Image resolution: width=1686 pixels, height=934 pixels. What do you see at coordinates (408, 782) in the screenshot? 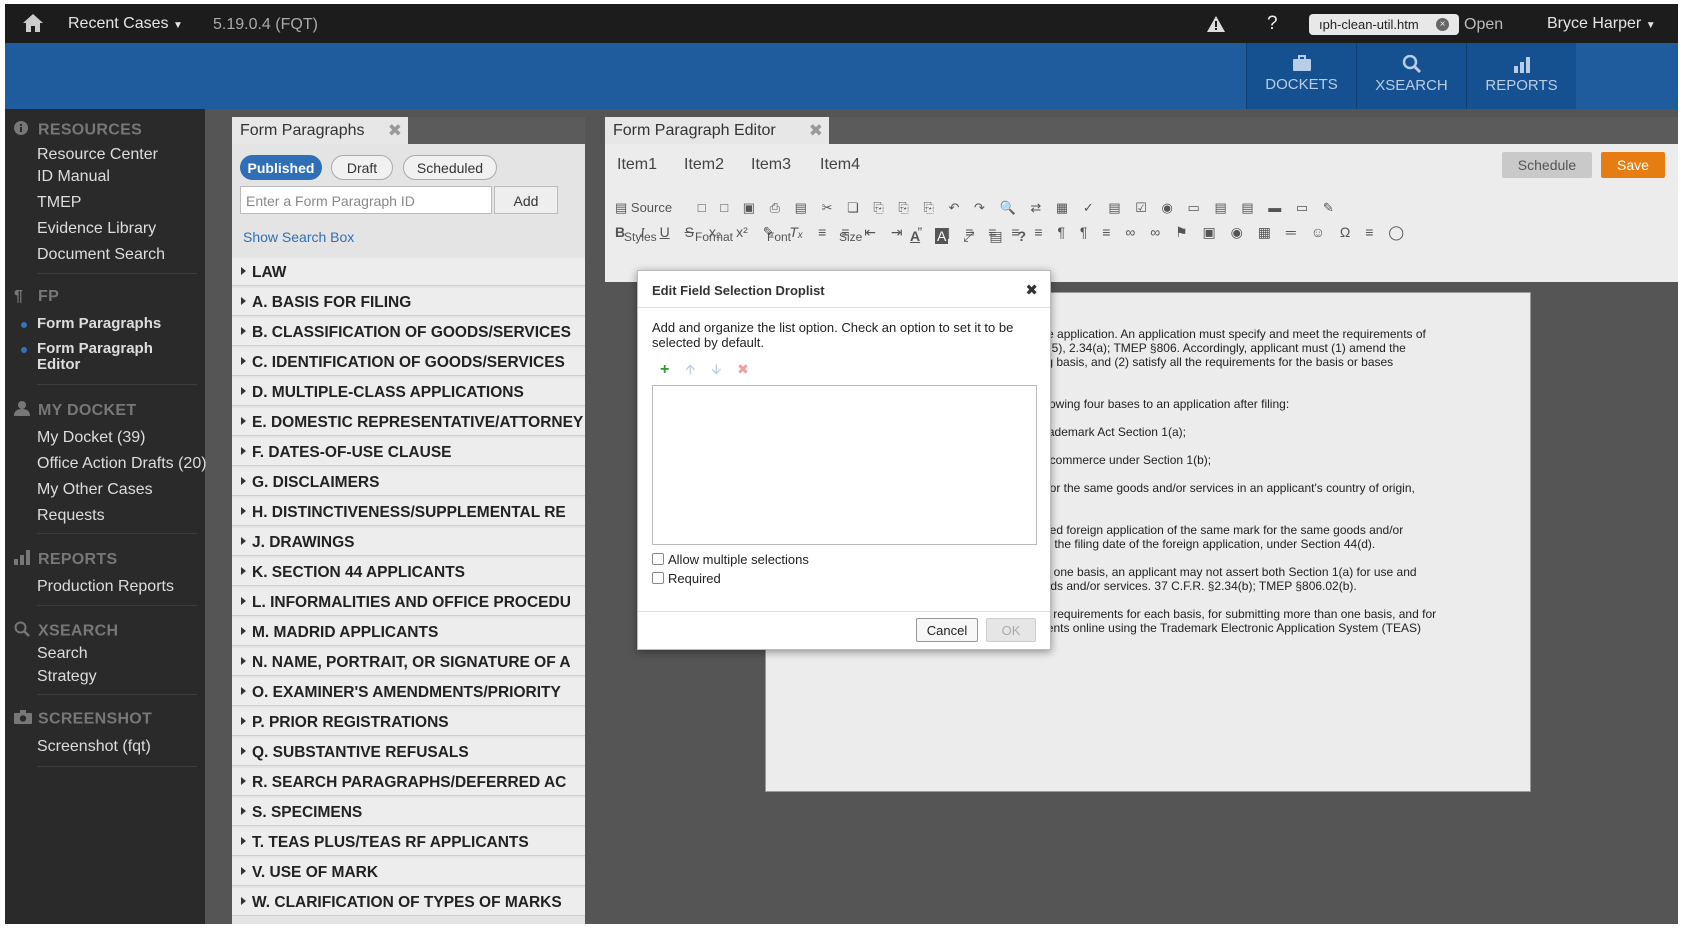
I see `category-row: R. SEARCH PARAGRAPHS/DEFERRED AC` at bounding box center [408, 782].